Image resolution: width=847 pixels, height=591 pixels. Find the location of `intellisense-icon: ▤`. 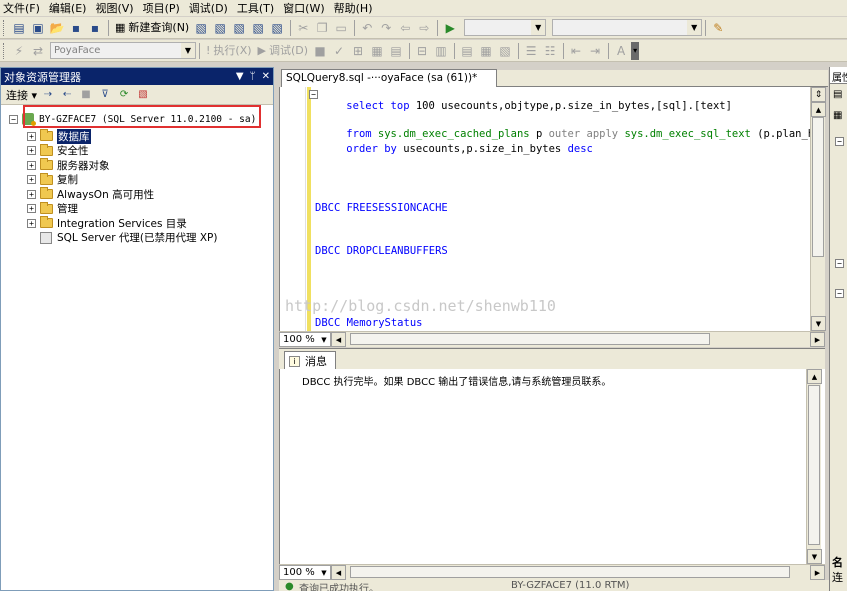

intellisense-icon: ▤ is located at coordinates (396, 51).